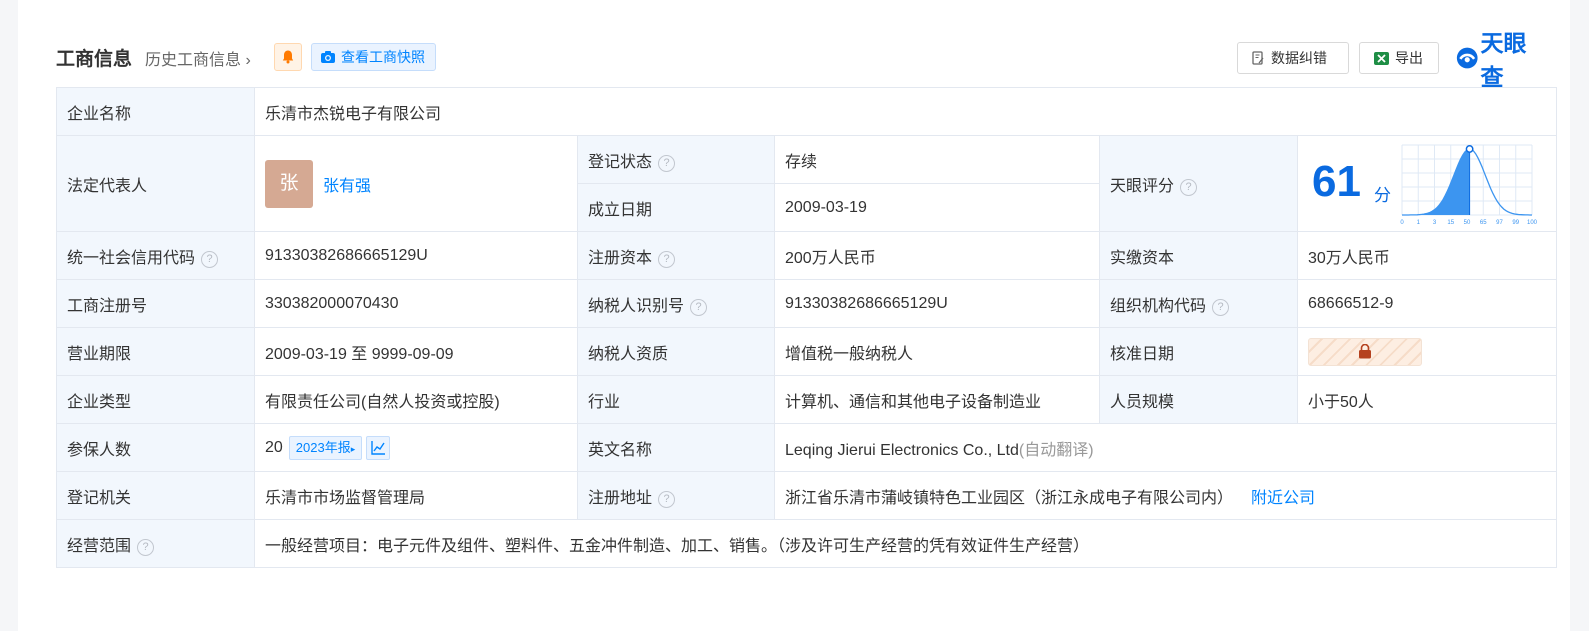 This screenshot has width=1589, height=631. I want to click on bell-icon, so click(288, 57).